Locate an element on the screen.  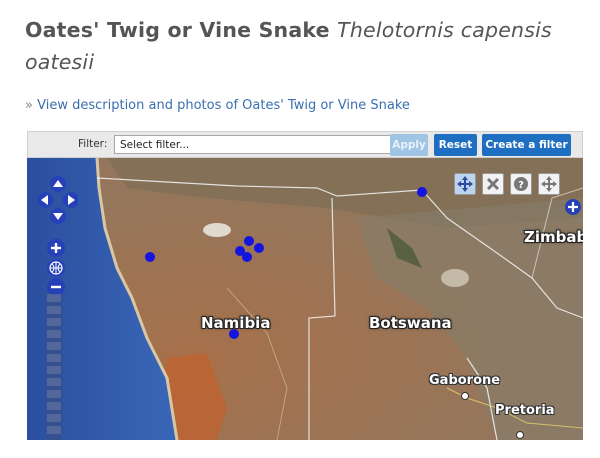
zoom-slider is located at coordinates (54, 366).